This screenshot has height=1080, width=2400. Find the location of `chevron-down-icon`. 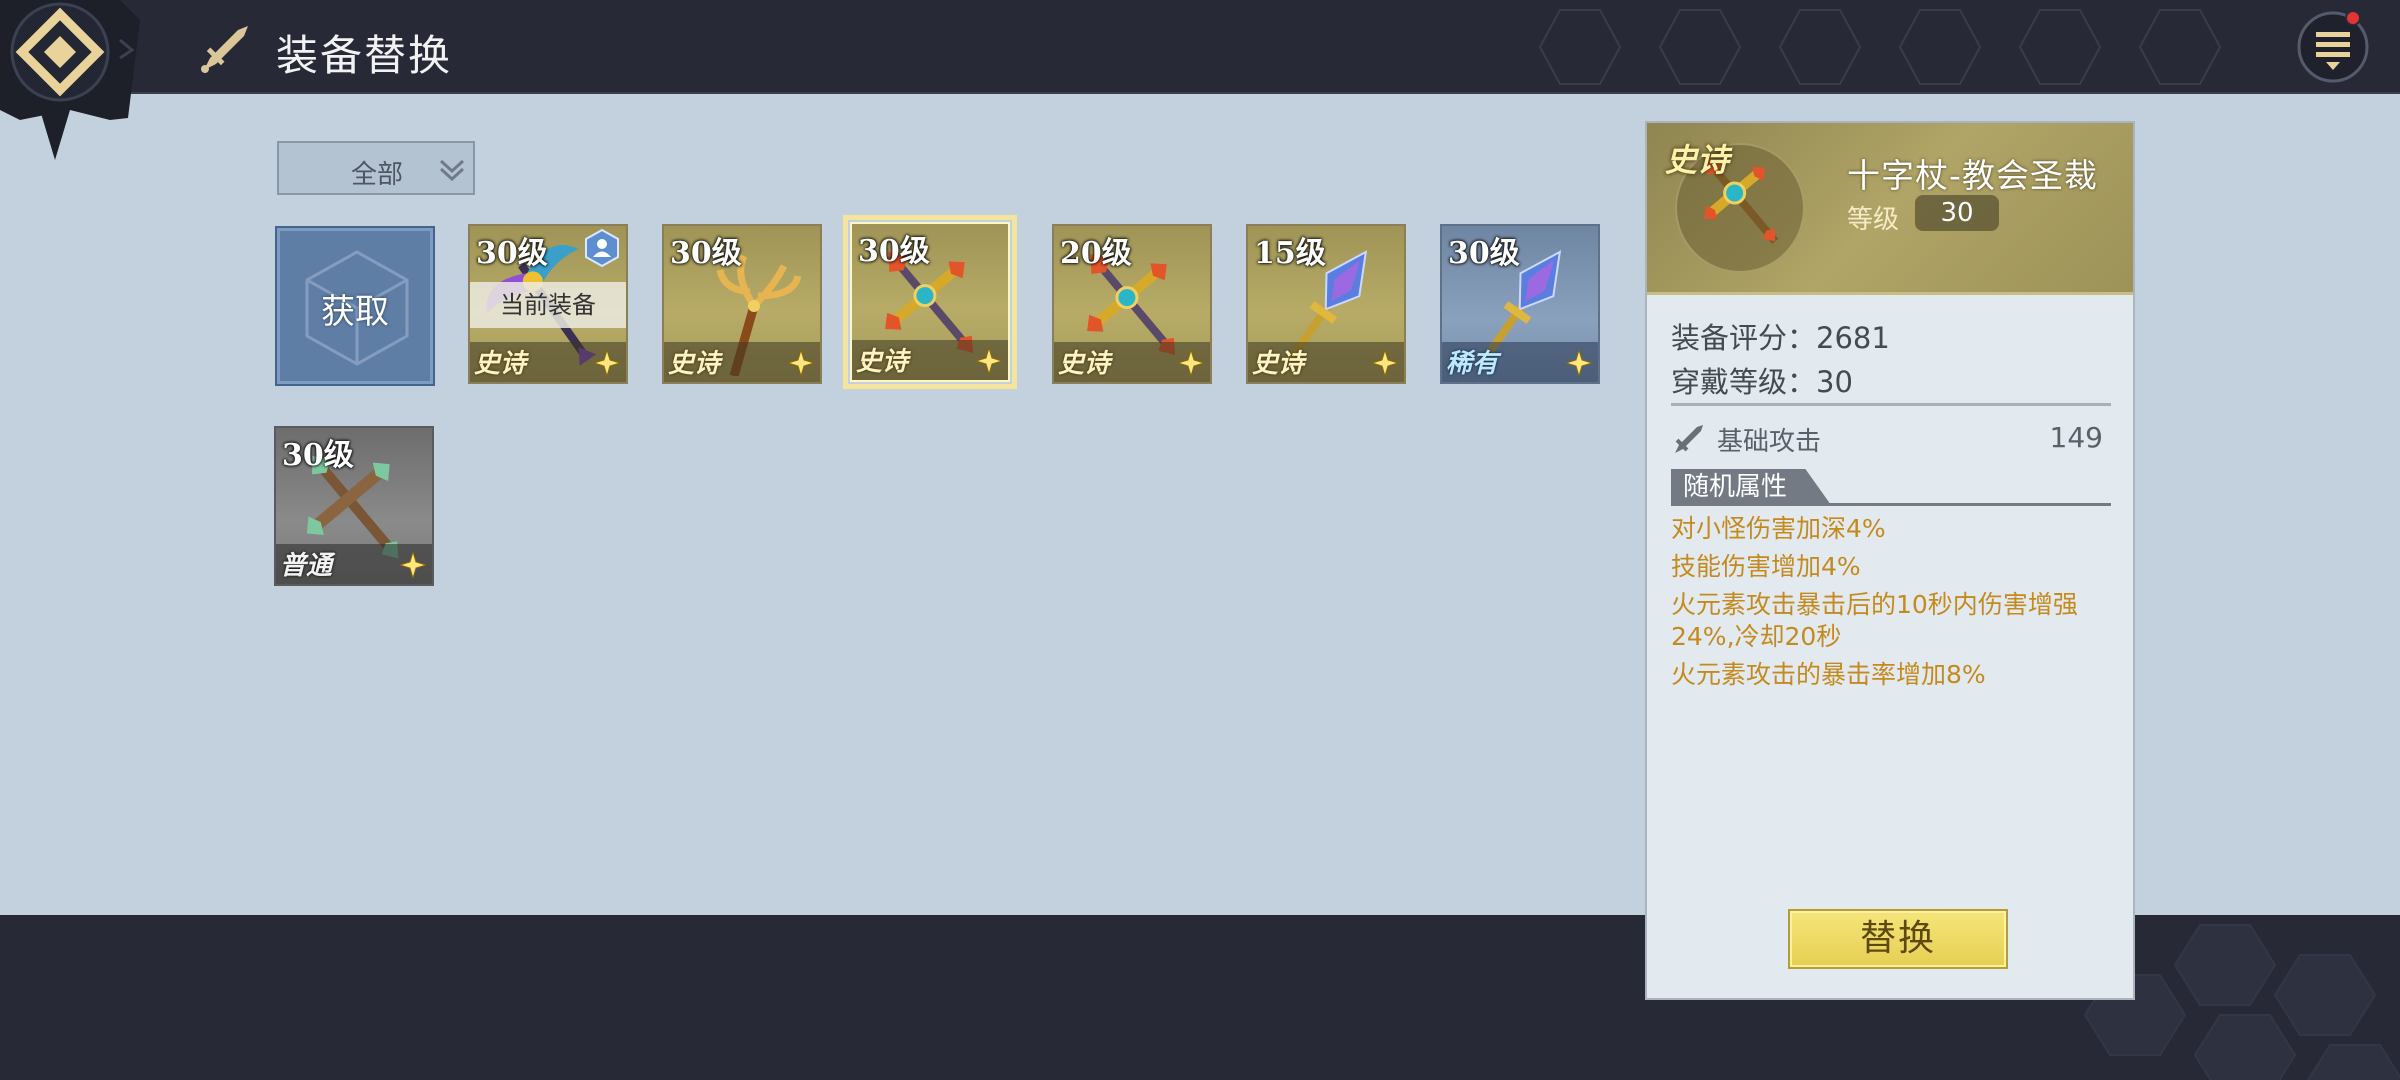

chevron-down-icon is located at coordinates (452, 170).